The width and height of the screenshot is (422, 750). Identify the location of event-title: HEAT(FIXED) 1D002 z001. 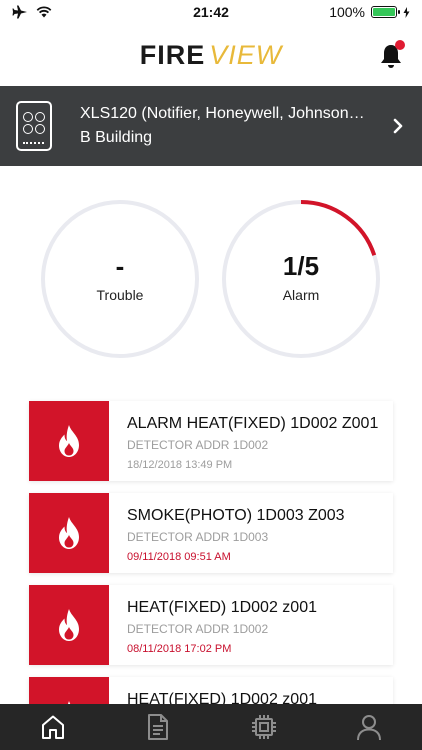
(222, 607).